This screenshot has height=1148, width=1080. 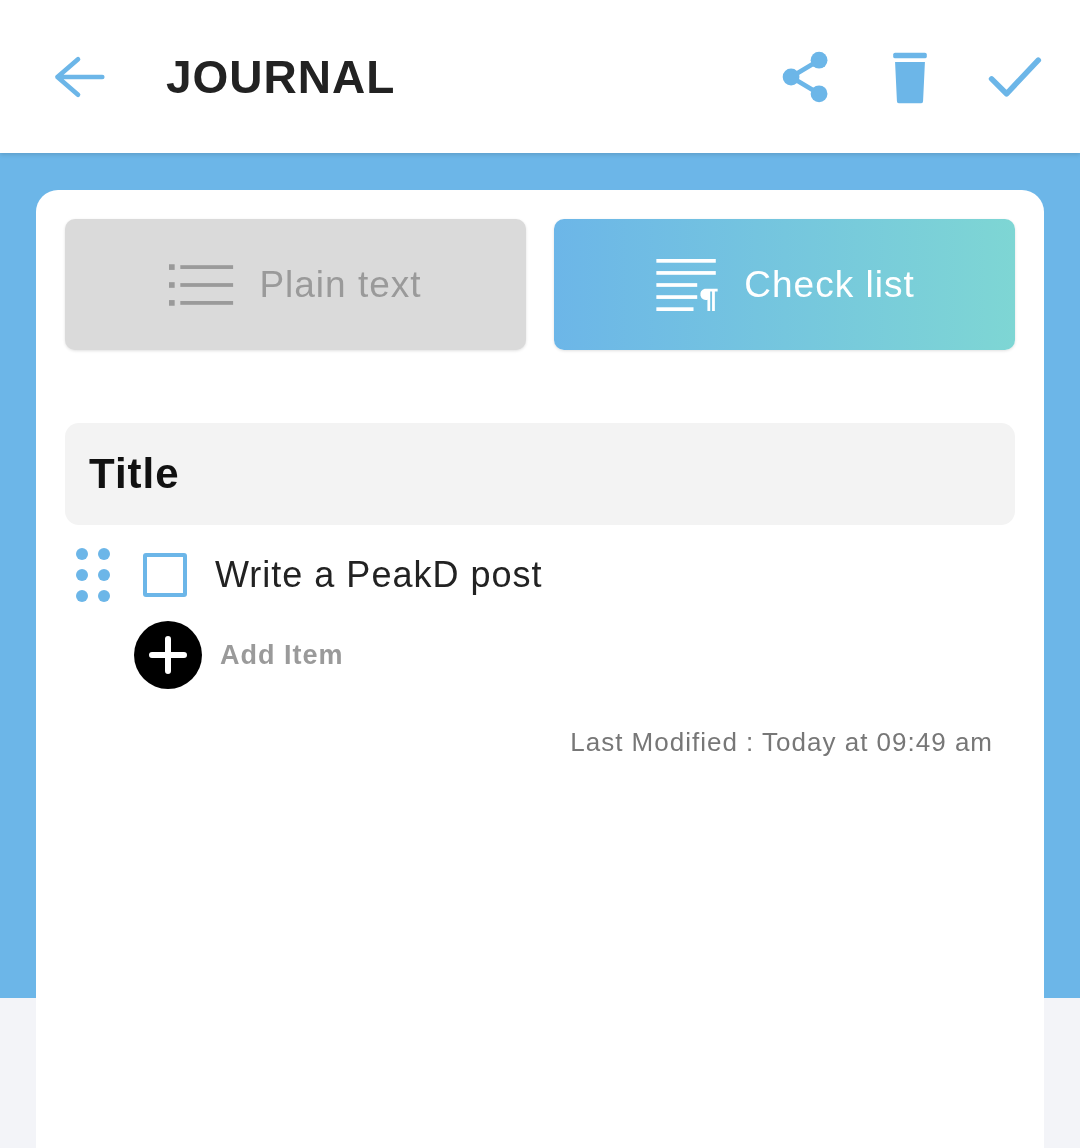 What do you see at coordinates (165, 575) in the screenshot?
I see `checkbox` at bounding box center [165, 575].